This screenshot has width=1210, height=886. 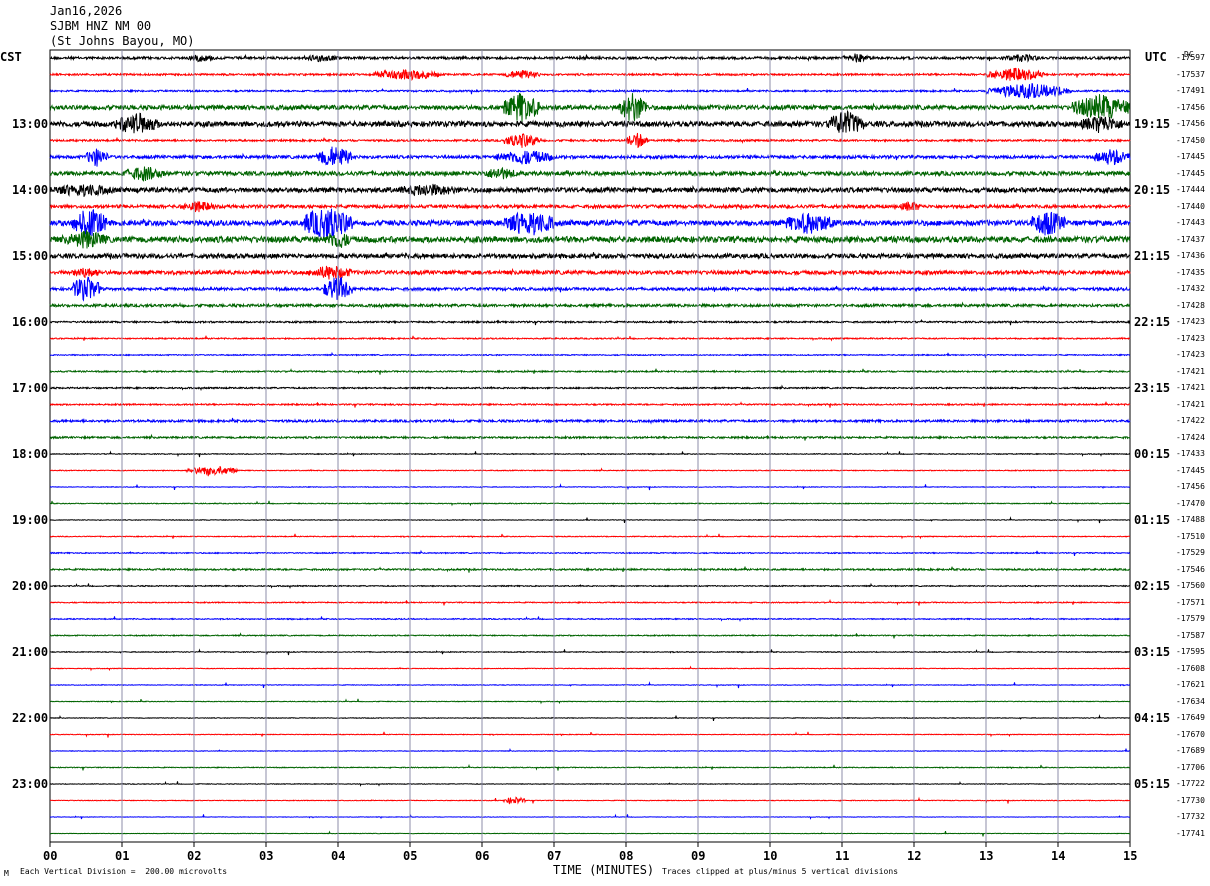 What do you see at coordinates (1190, 255) in the screenshot?
I see `trace-offset-label: -17436` at bounding box center [1190, 255].